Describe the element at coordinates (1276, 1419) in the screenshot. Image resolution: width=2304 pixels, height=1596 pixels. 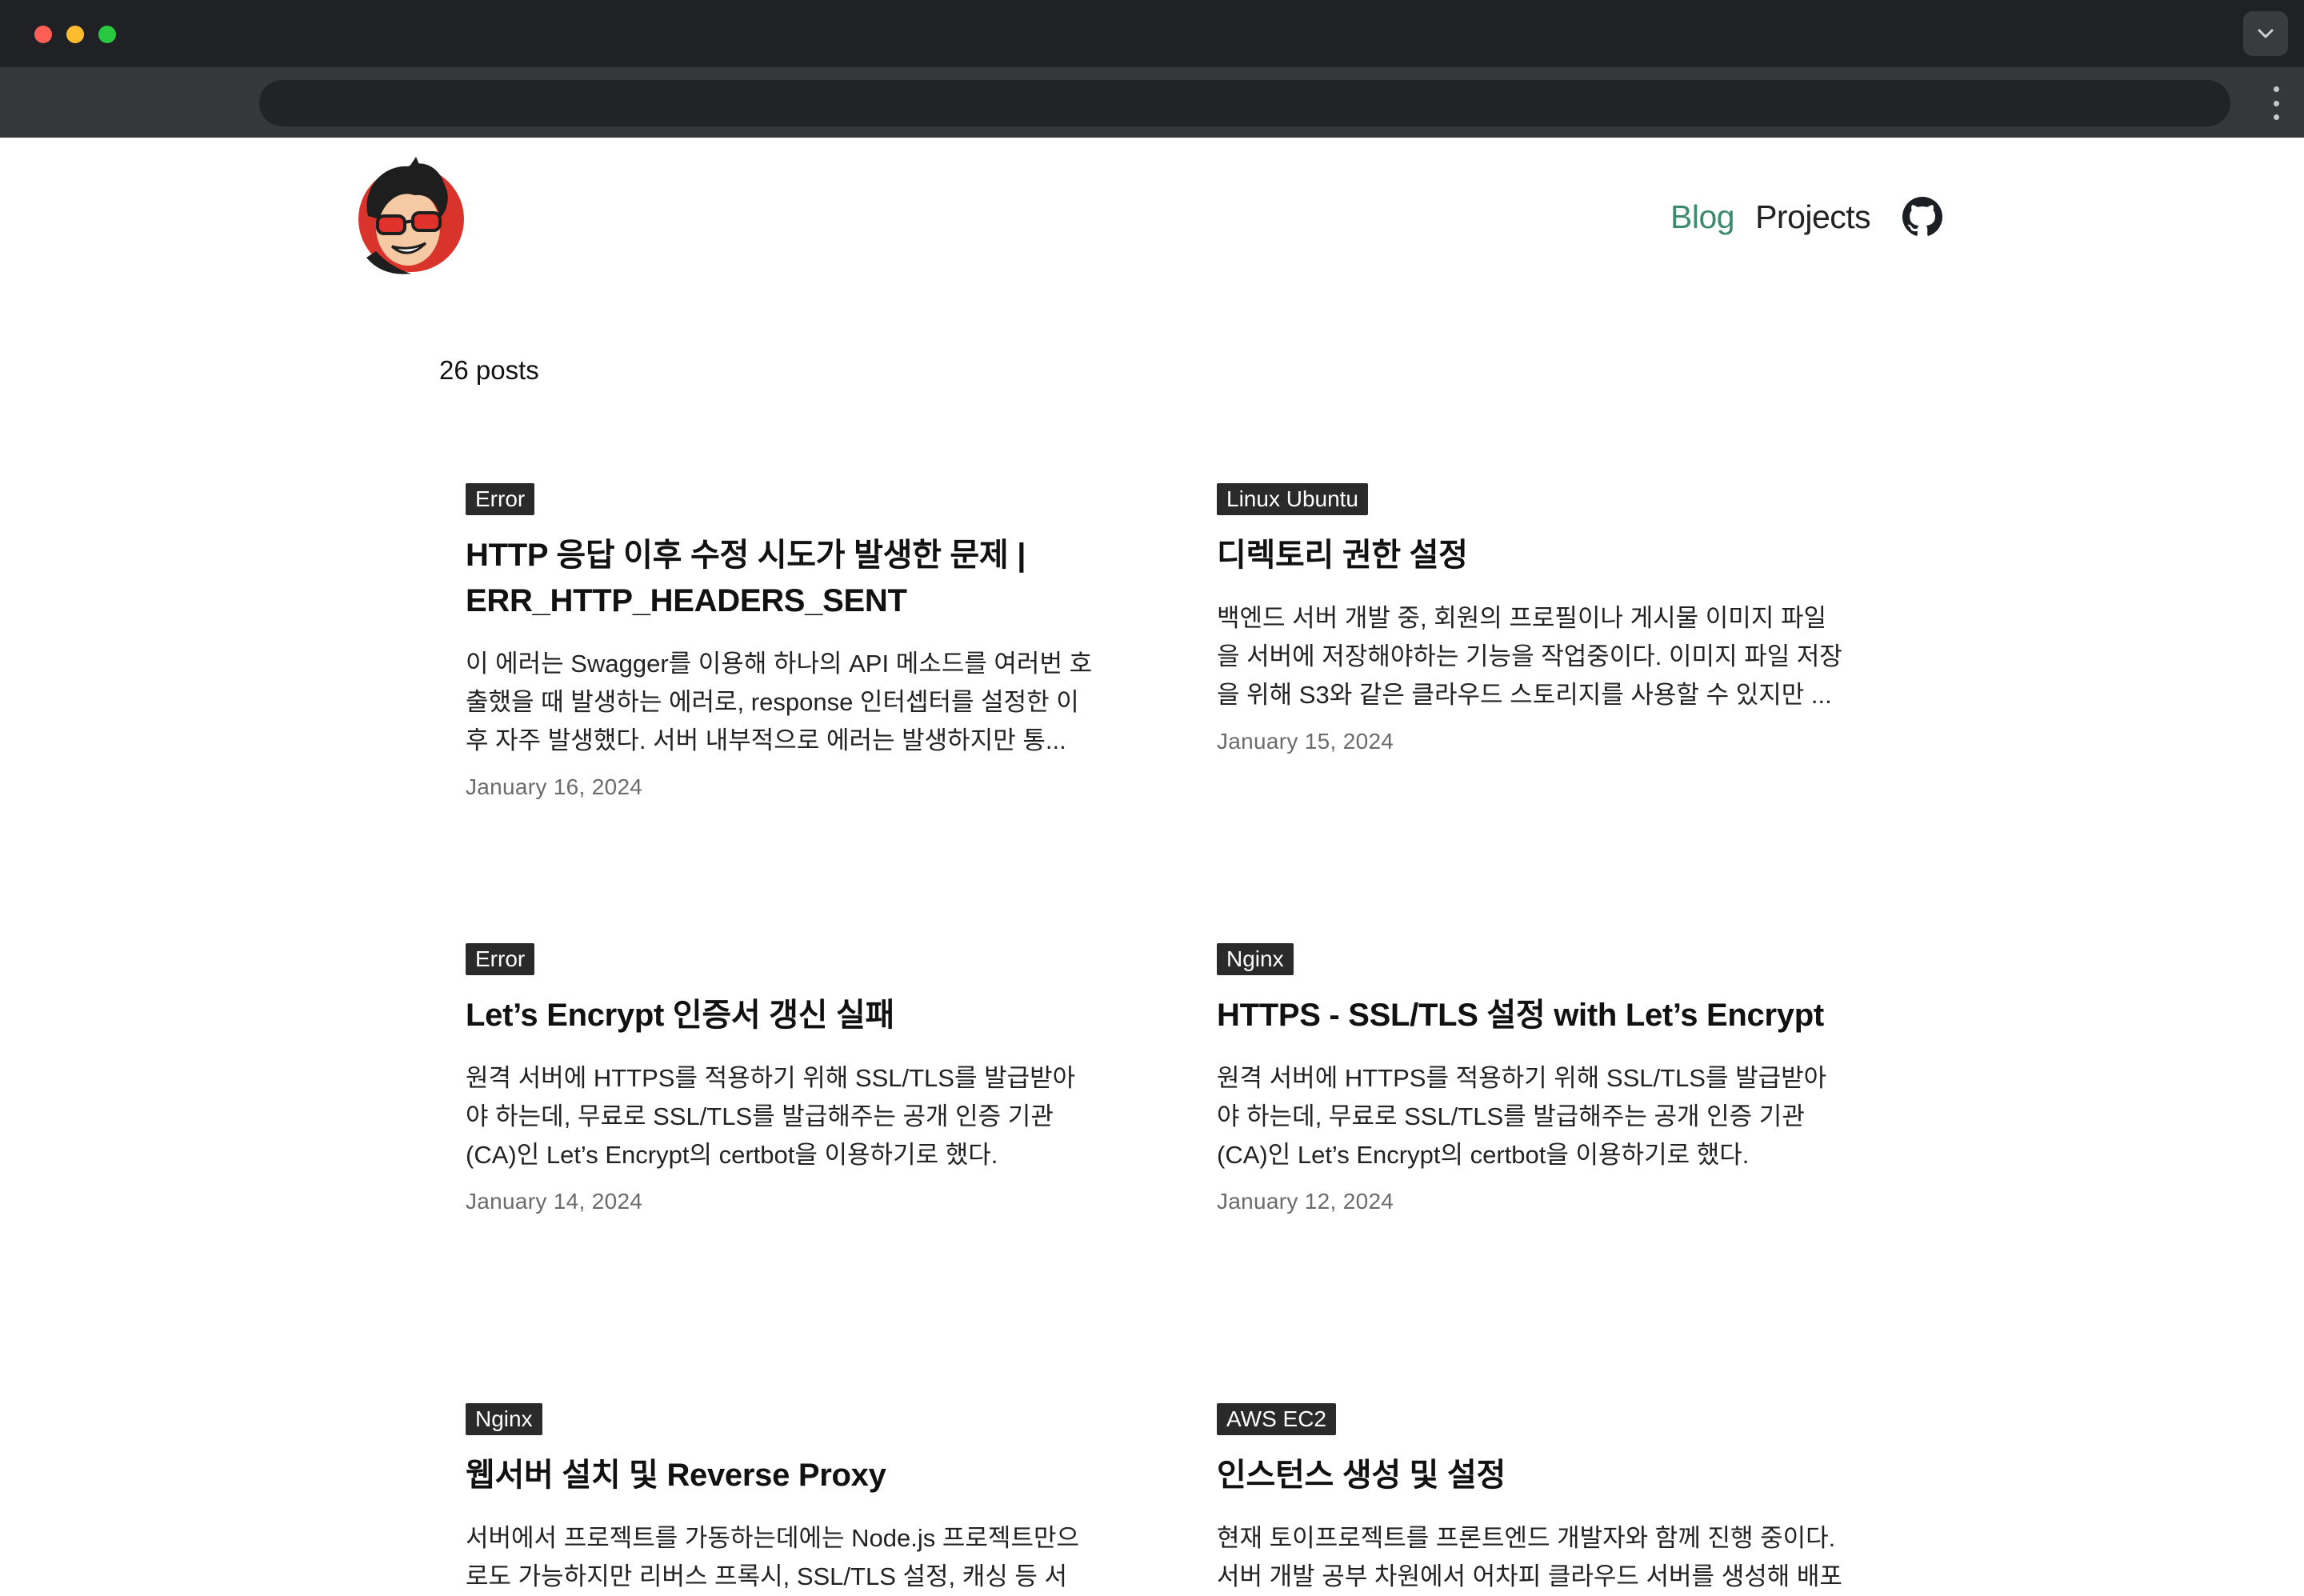
I see `post-tag: AWS EC2` at that location.